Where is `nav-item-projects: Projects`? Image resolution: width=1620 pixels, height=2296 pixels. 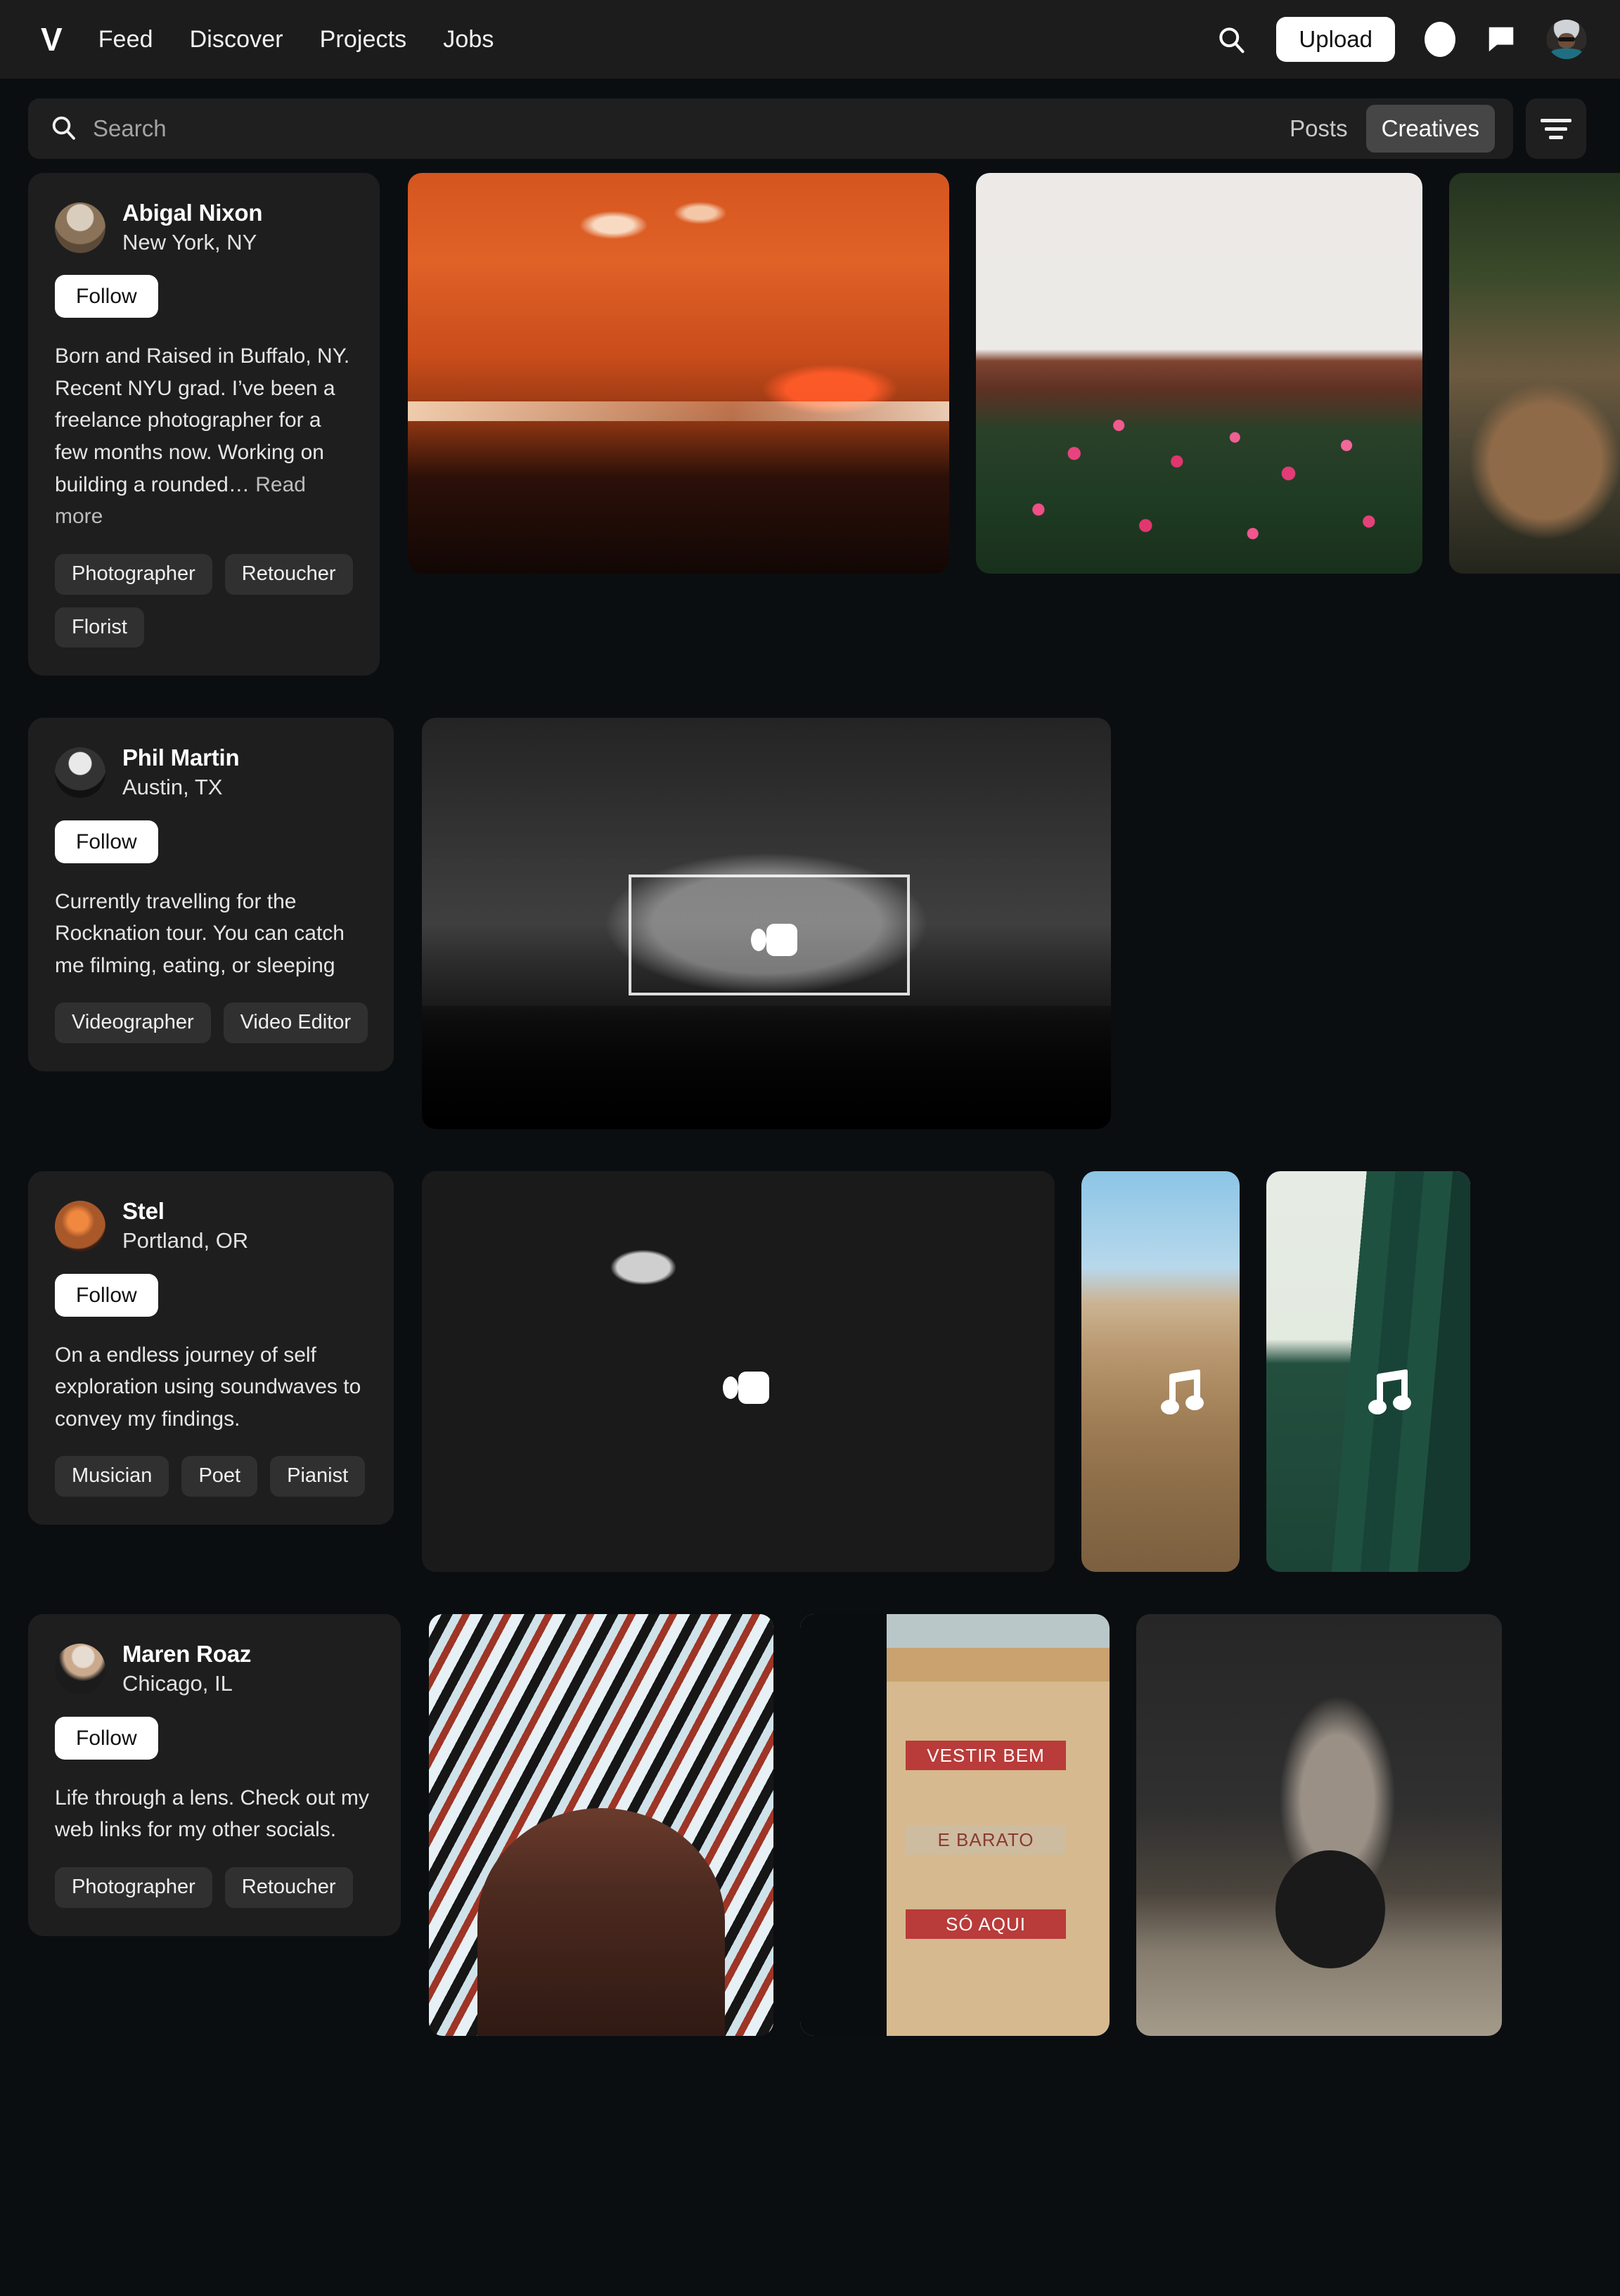
nav-item-projects: Projects is located at coordinates (363, 39).